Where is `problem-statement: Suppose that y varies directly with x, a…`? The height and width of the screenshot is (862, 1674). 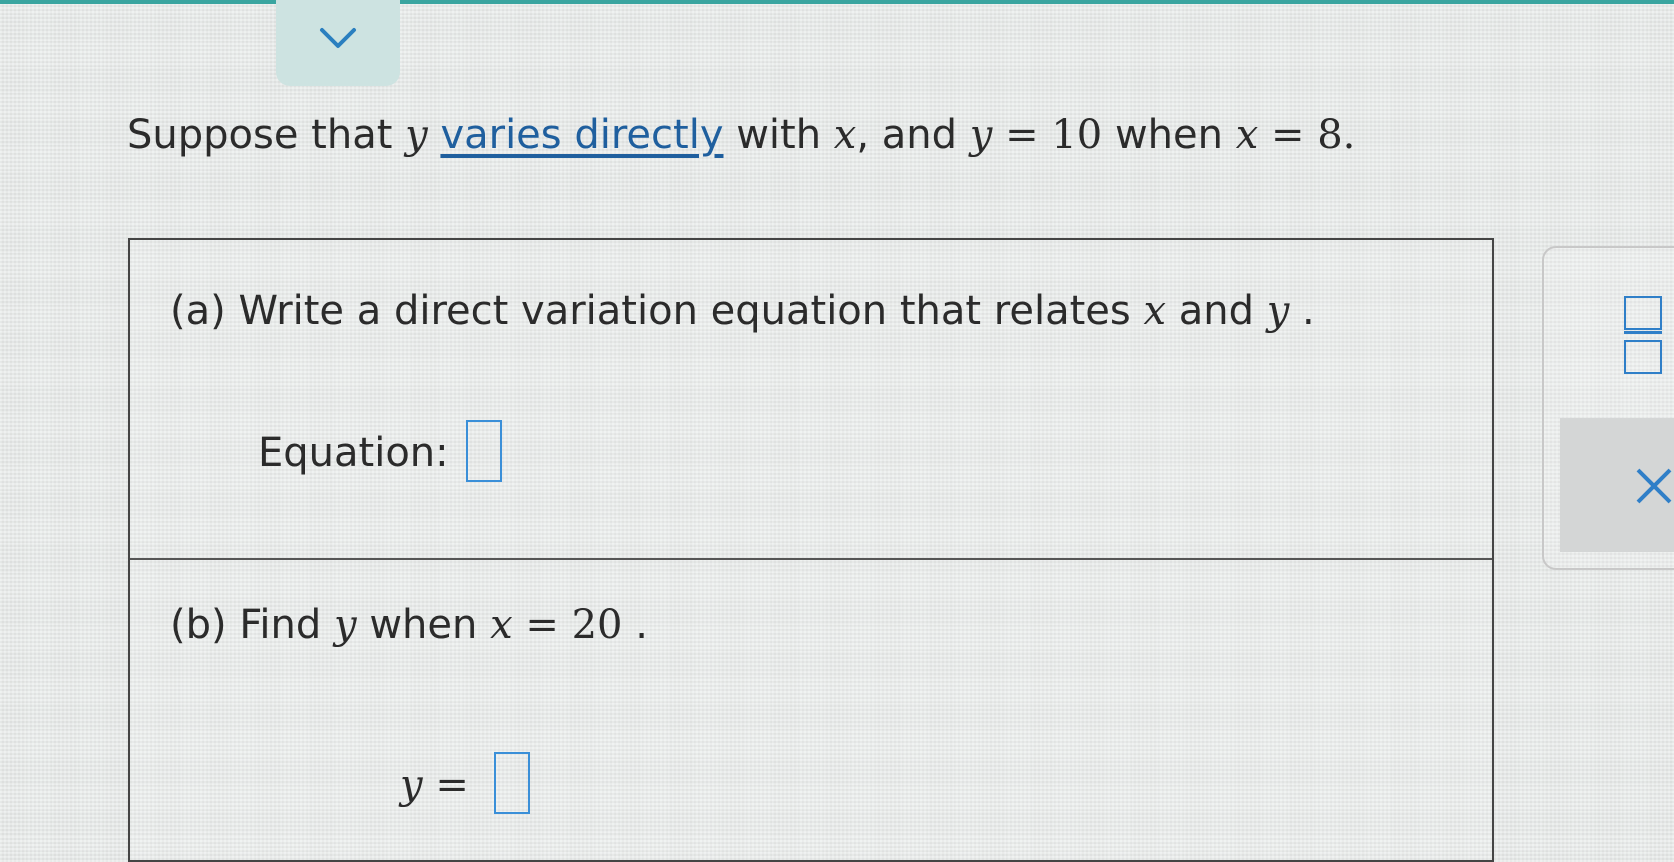
problem-statement: Suppose that y varies directly with x, a… is located at coordinates (741, 135).